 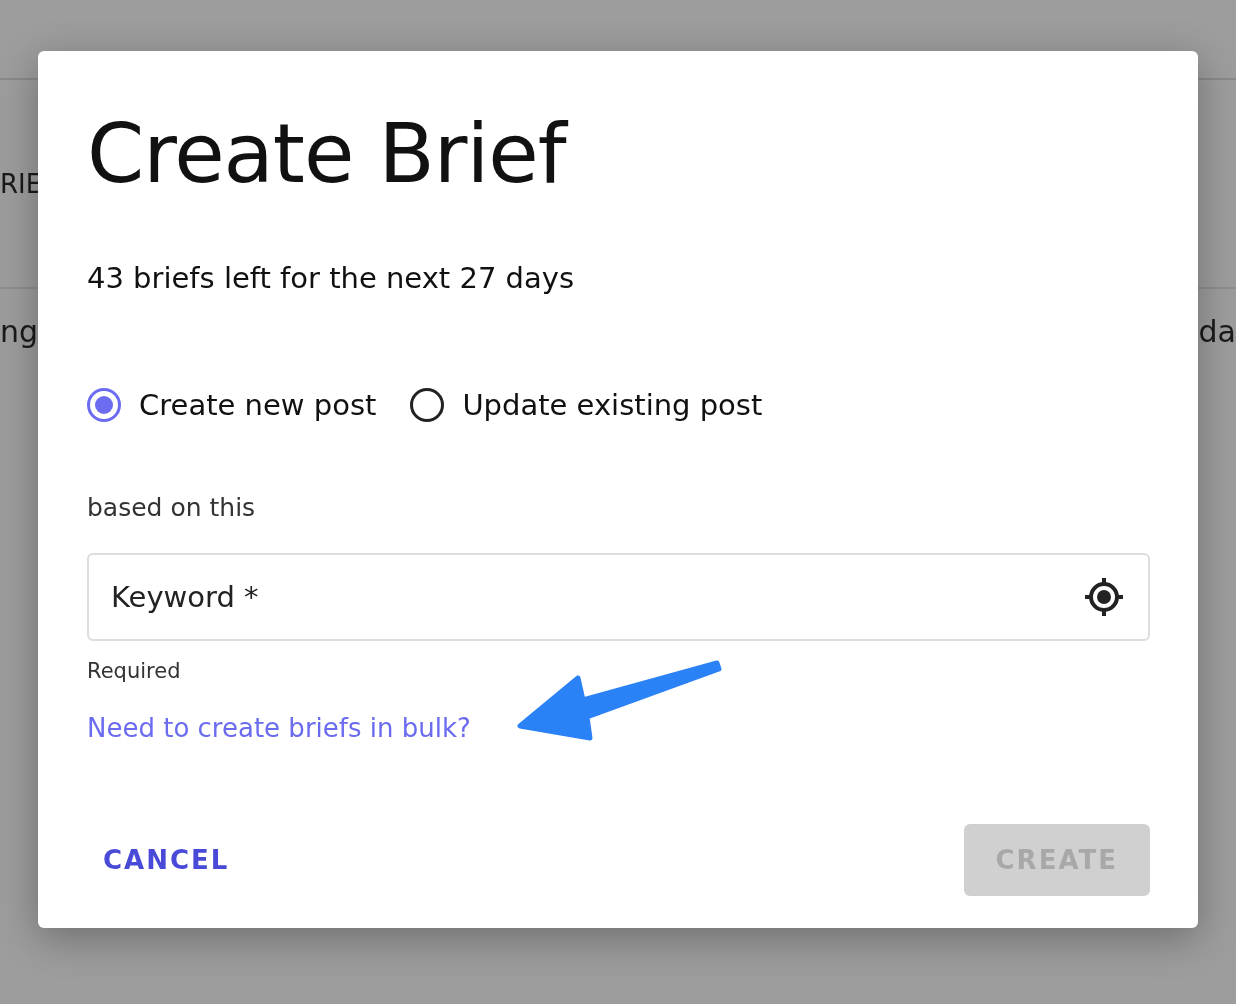 I want to click on radio-option: Update existing post, so click(x=586, y=405).